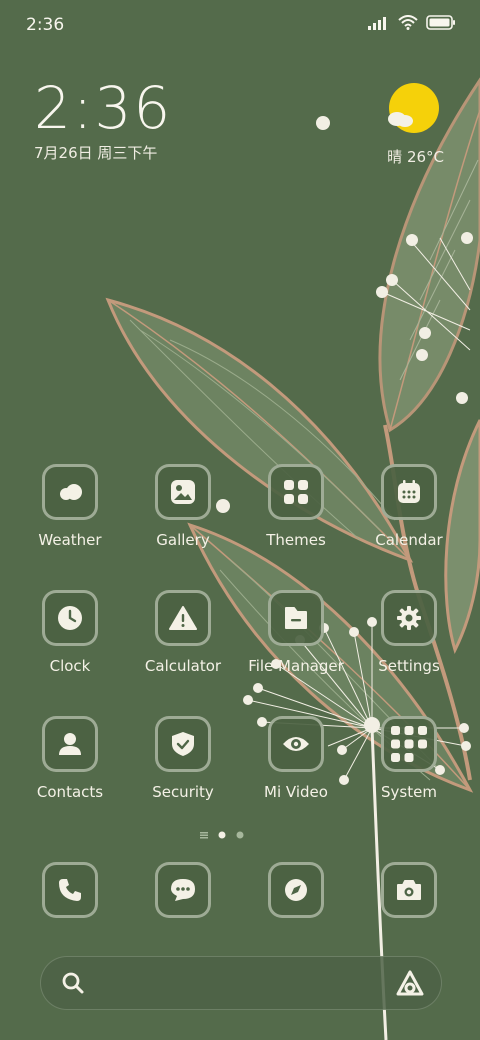 Image resolution: width=480 pixels, height=1040 pixels. What do you see at coordinates (240, 25) in the screenshot?
I see `status-bar: 2:36` at bounding box center [240, 25].